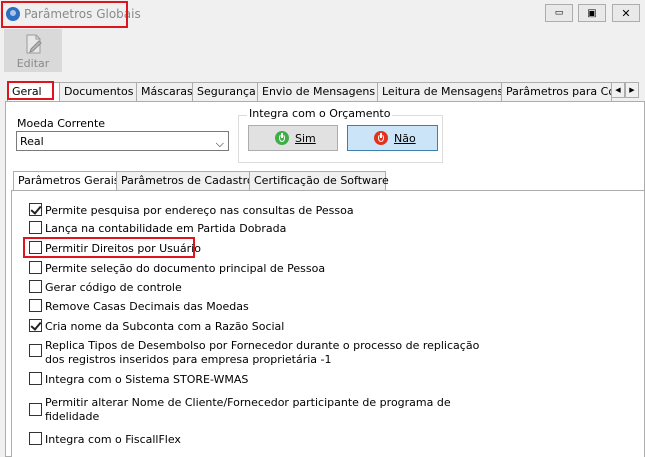 The width and height of the screenshot is (645, 457). I want to click on tab-label: Segurança, so click(226, 91).